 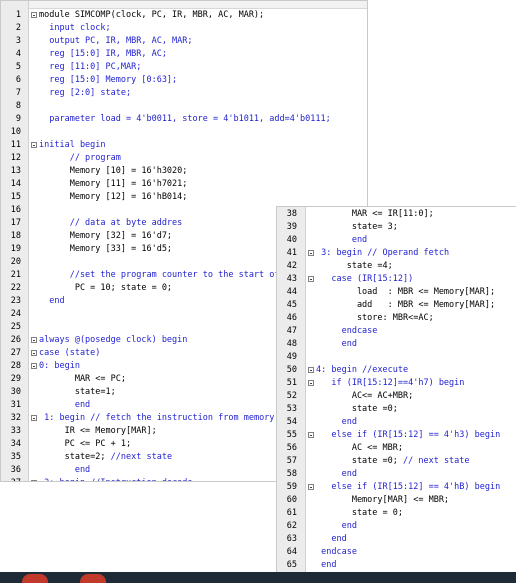 What do you see at coordinates (396, 357) in the screenshot?
I see `code-line: 49` at bounding box center [396, 357].